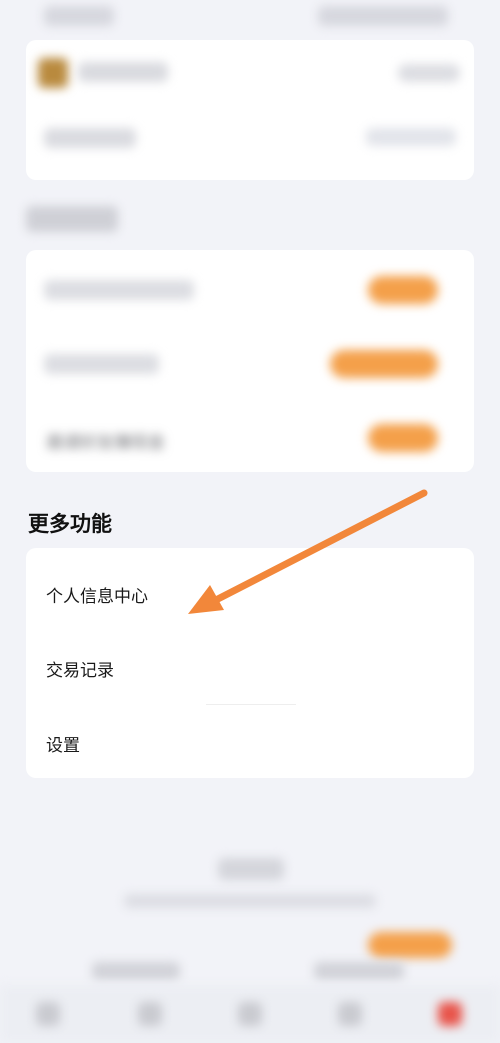 Image resolution: width=500 pixels, height=1043 pixels. I want to click on footer-subtitle, so click(250, 901).